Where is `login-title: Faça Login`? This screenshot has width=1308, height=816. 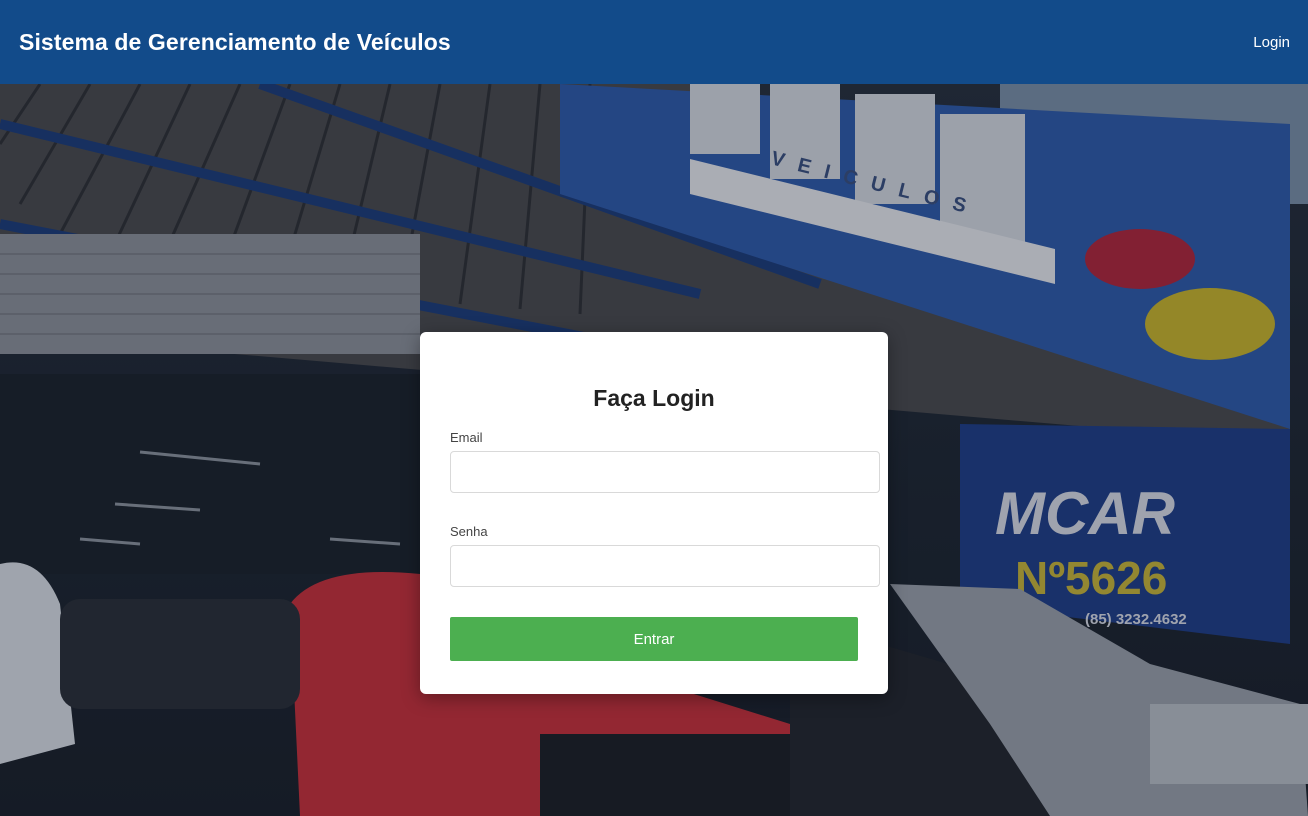 login-title: Faça Login is located at coordinates (654, 398).